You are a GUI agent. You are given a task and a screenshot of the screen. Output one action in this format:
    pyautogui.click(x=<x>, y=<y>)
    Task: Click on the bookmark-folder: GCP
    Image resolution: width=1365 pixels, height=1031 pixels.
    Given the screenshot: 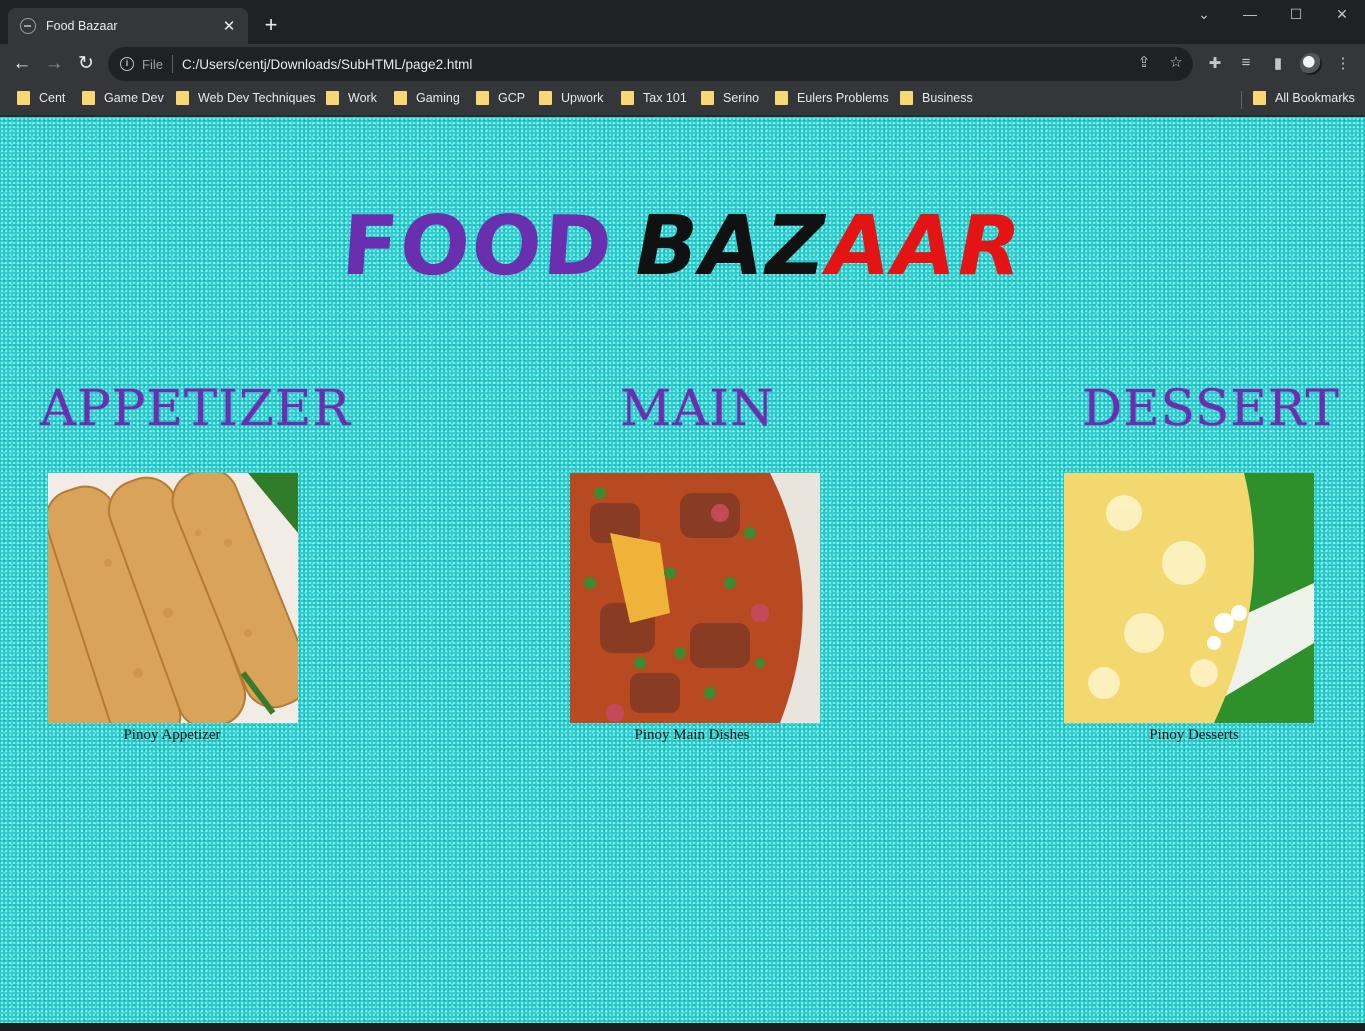 What is the action you would take?
    pyautogui.click(x=500, y=98)
    